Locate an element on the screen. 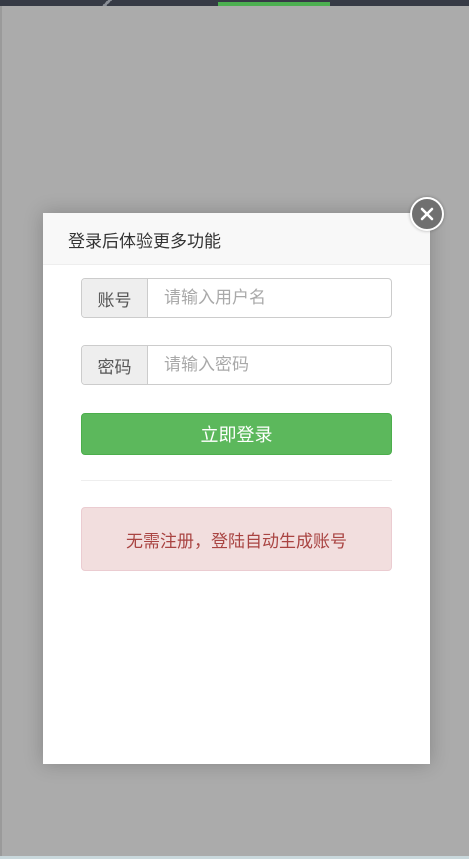  account-label: 账号 is located at coordinates (115, 298).